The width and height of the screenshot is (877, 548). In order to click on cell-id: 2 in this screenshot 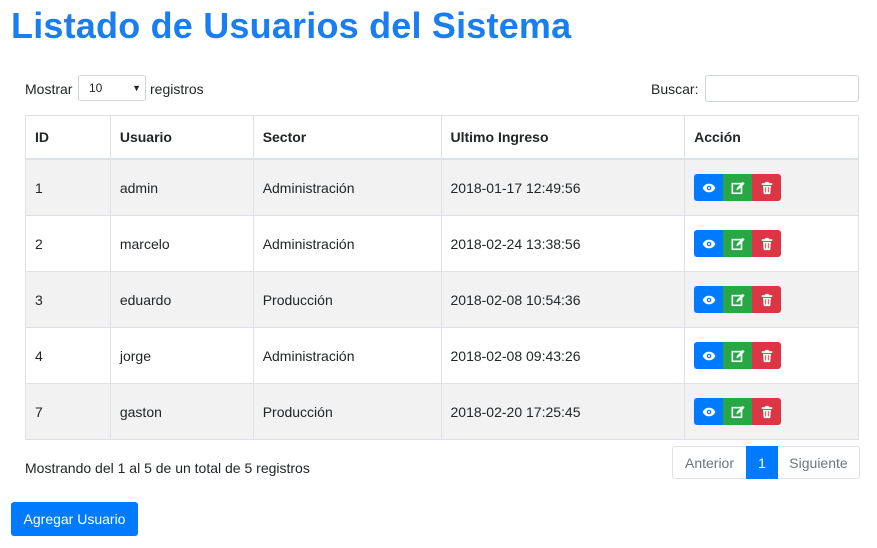, I will do `click(68, 243)`.